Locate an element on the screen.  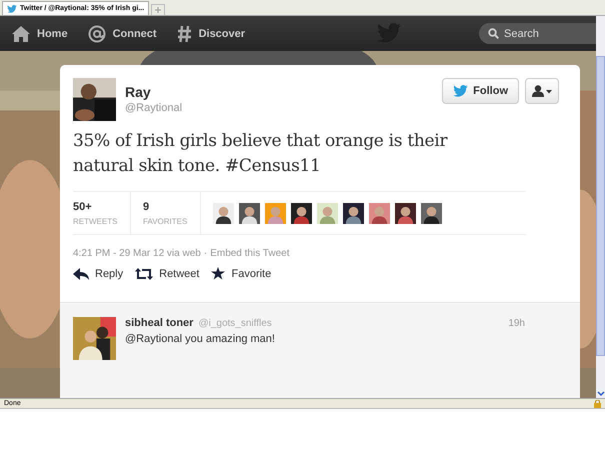
bird-icon is located at coordinates (12, 8).